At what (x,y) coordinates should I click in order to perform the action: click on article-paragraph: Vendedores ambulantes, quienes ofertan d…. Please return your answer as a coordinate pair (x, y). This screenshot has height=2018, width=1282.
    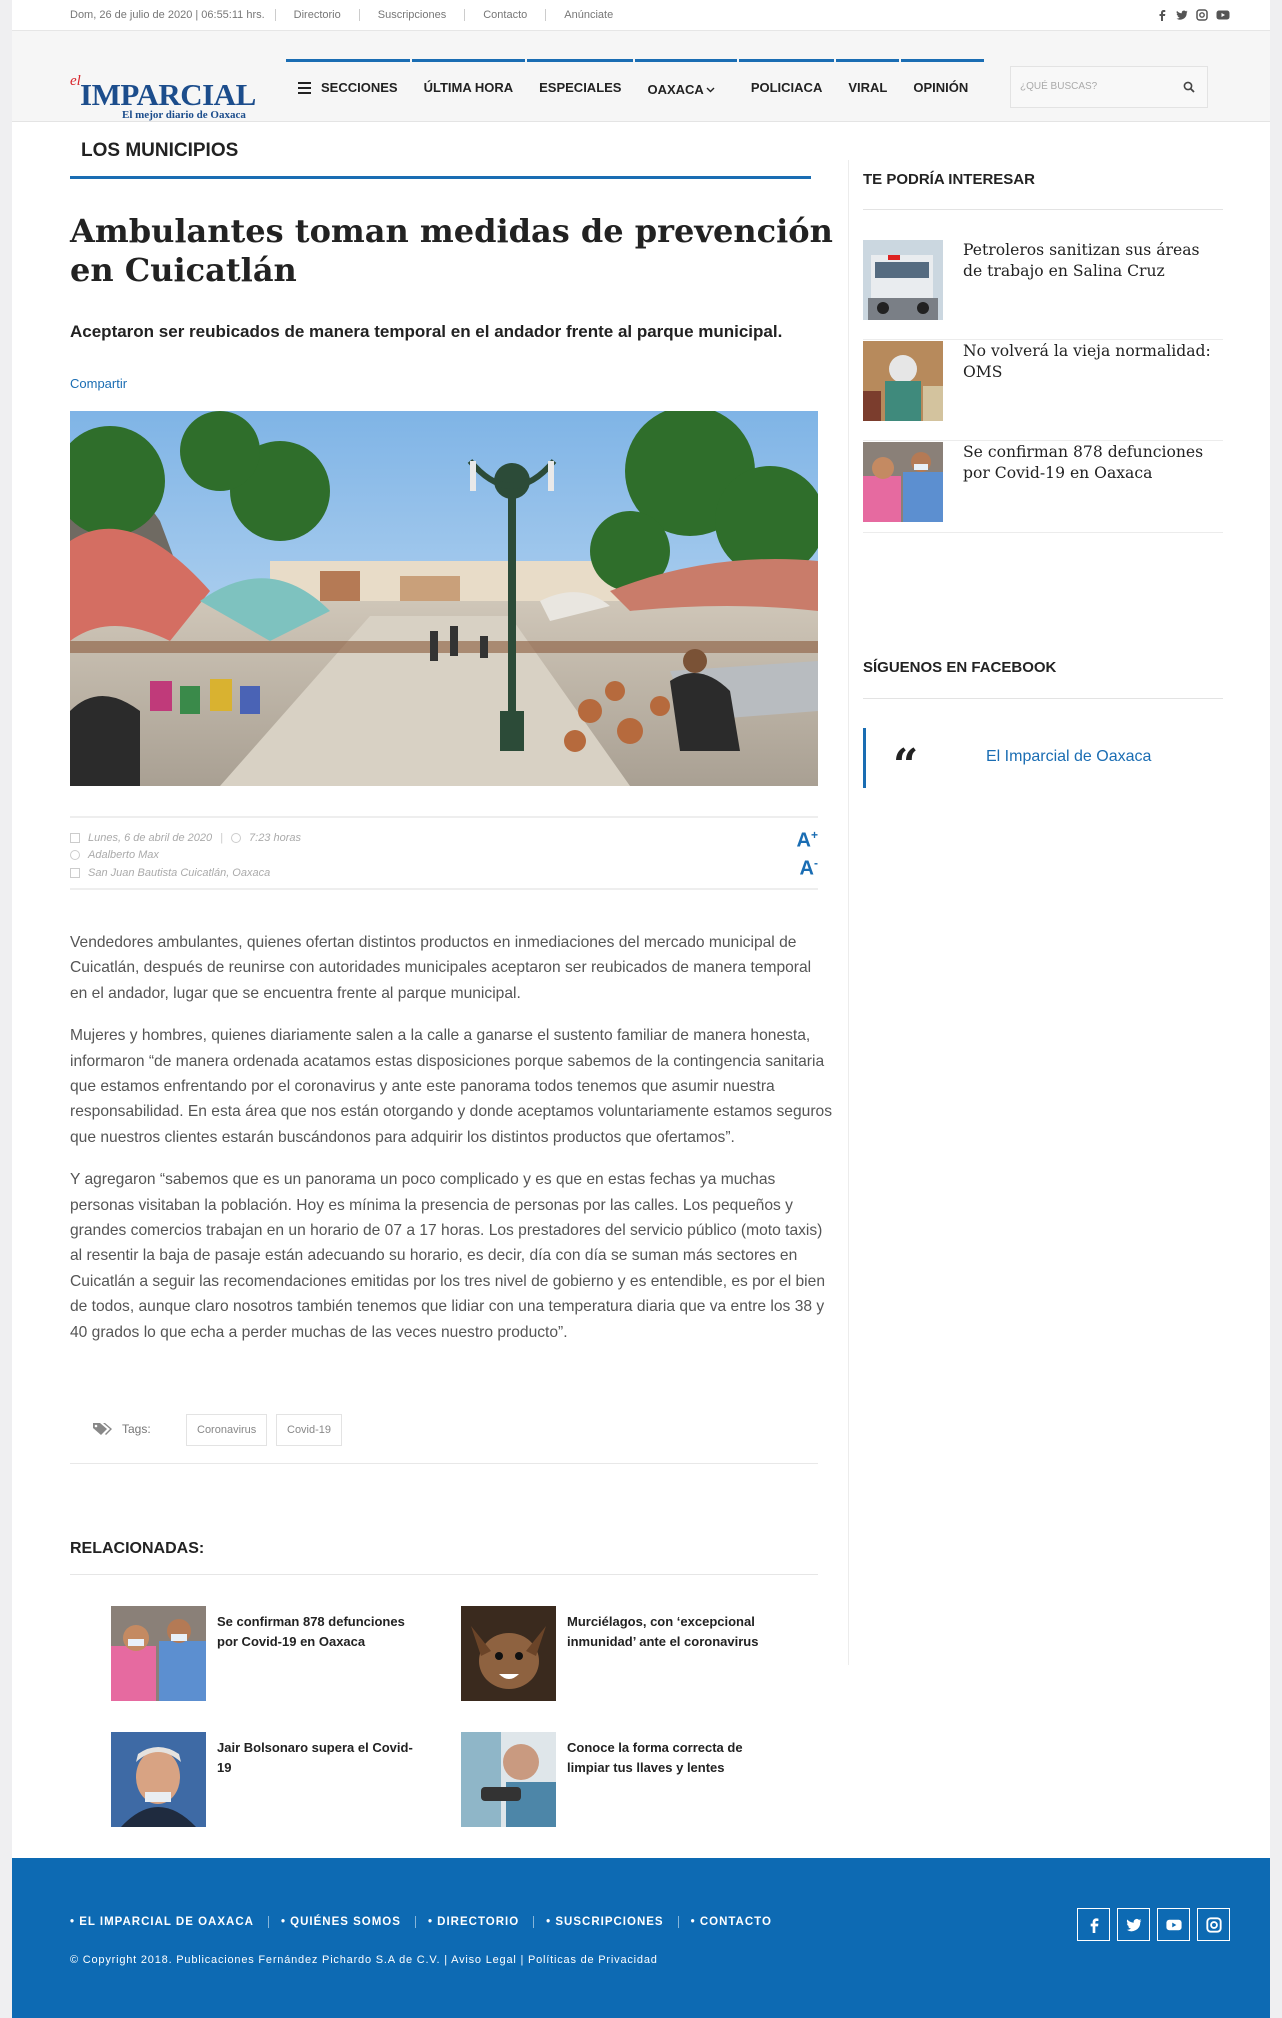
    Looking at the image, I should click on (441, 968).